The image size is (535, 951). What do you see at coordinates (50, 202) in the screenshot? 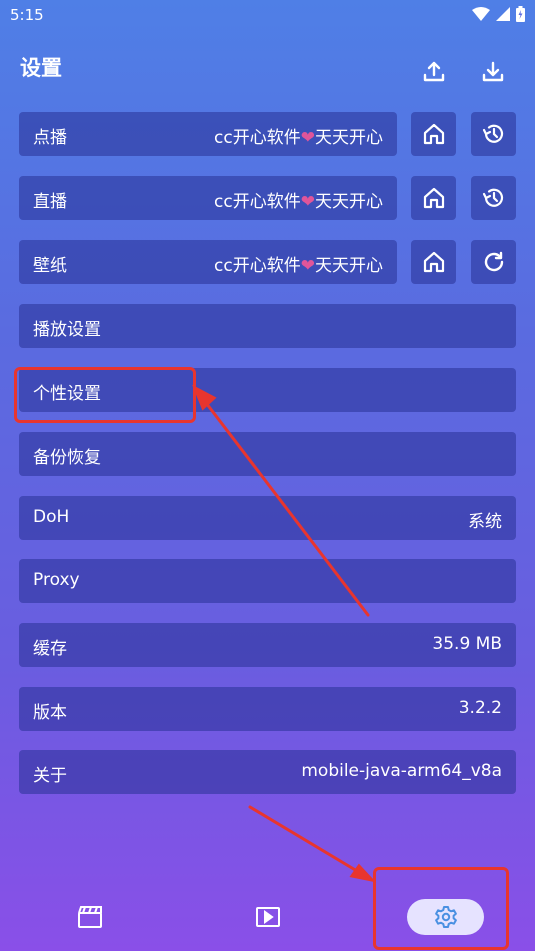
I see `row-label: 直播` at bounding box center [50, 202].